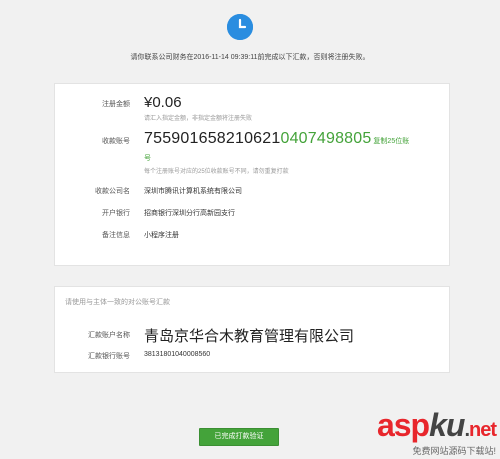 Image resolution: width=500 pixels, height=459 pixels. What do you see at coordinates (239, 437) in the screenshot?
I see `confirm-payment-button: 已完成打款验证` at bounding box center [239, 437].